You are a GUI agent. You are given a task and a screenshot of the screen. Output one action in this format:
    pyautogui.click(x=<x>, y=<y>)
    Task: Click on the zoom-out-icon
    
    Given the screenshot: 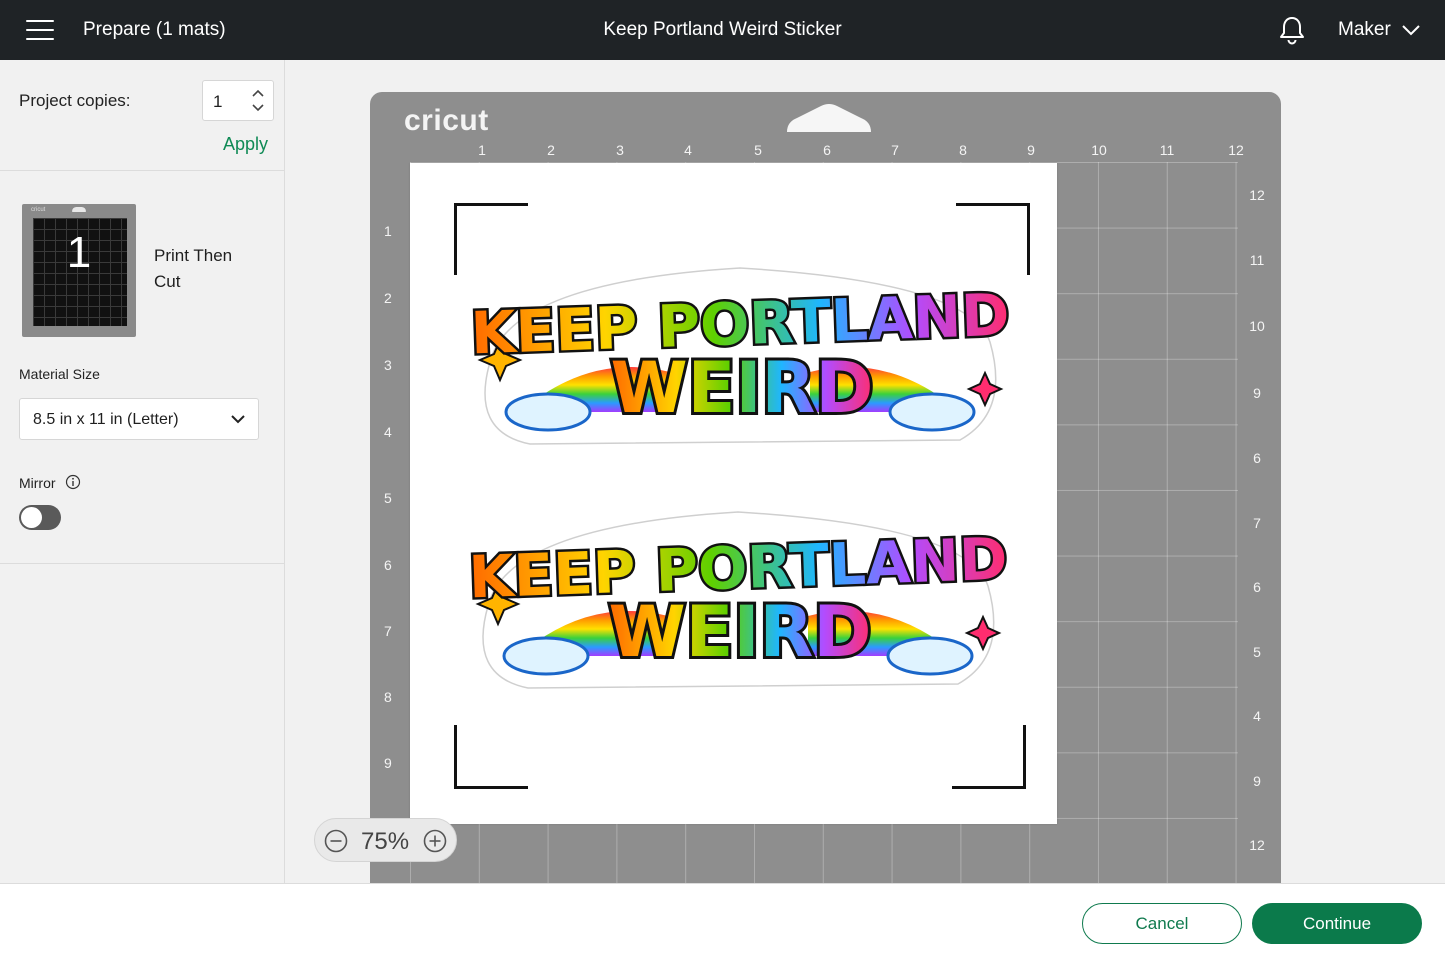 What is the action you would take?
    pyautogui.click(x=336, y=841)
    